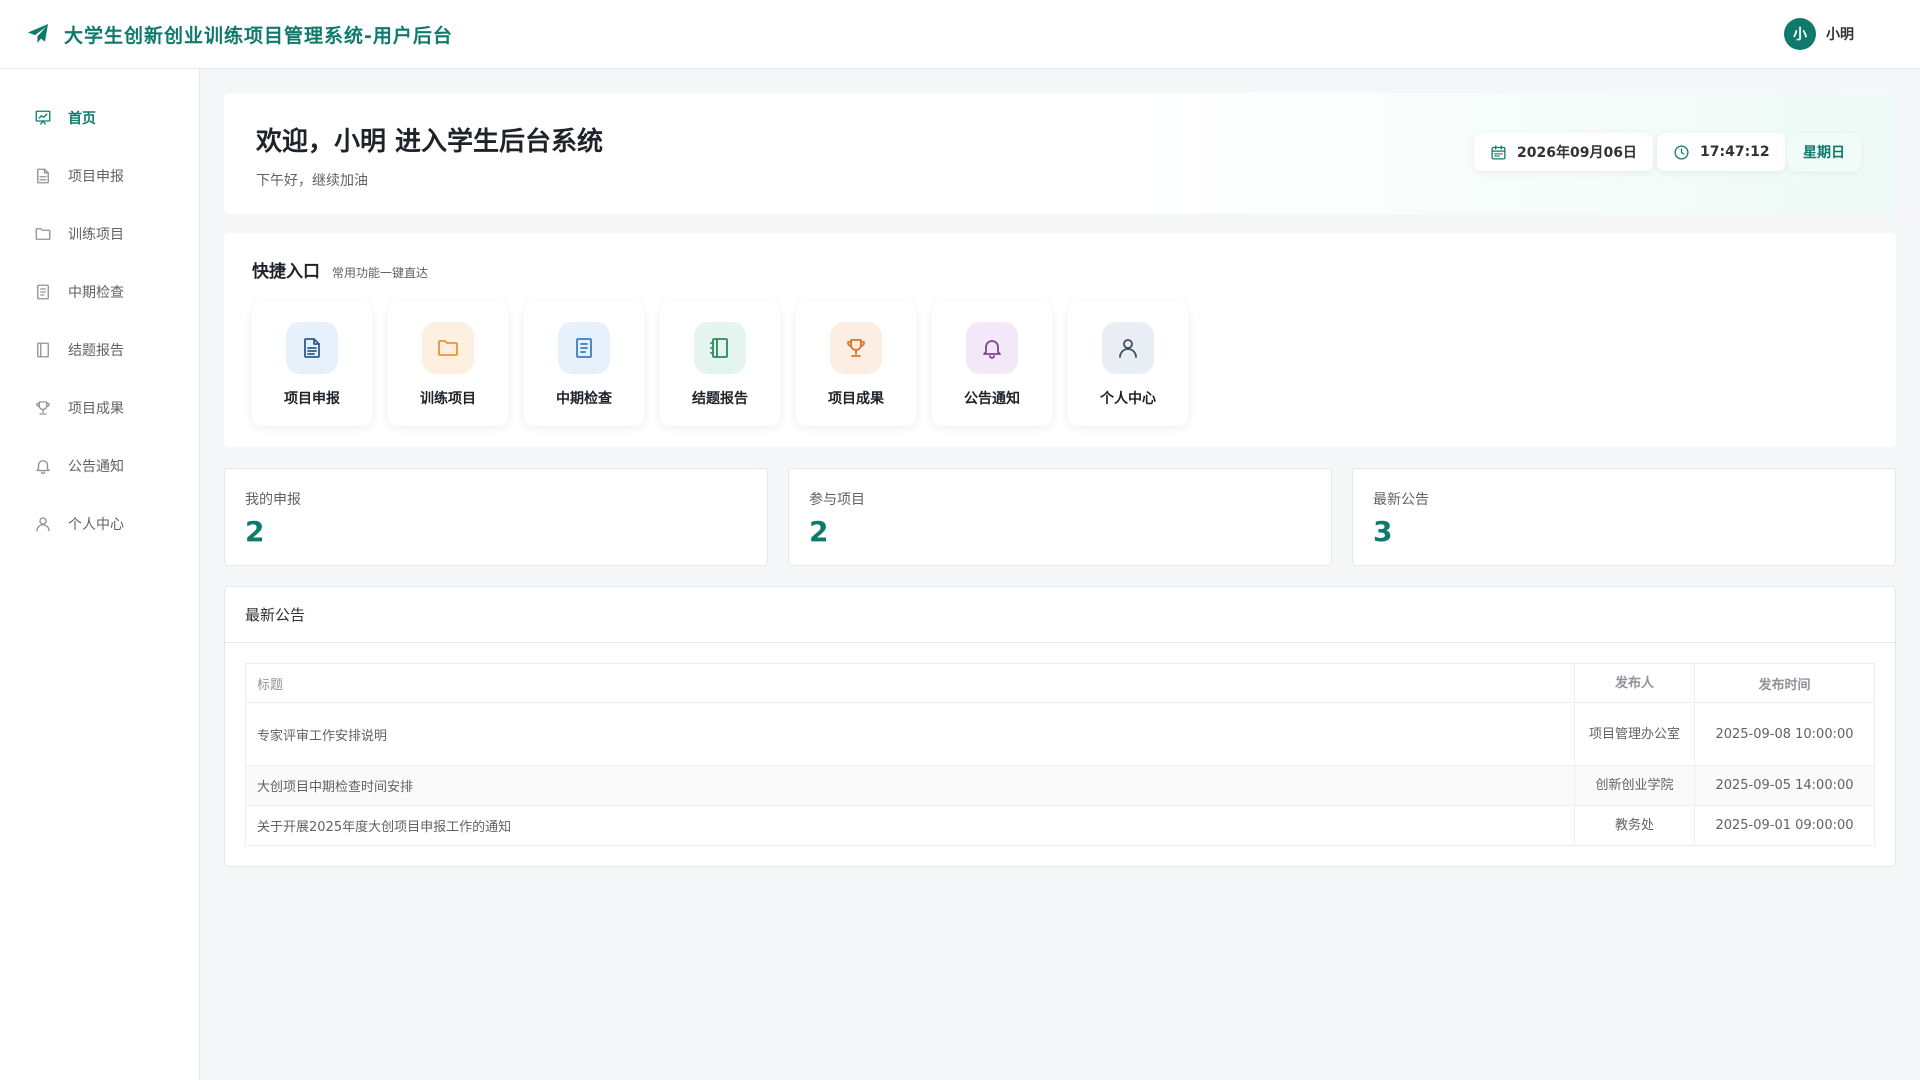  I want to click on sidebar-item-label: 公告通知, so click(96, 467).